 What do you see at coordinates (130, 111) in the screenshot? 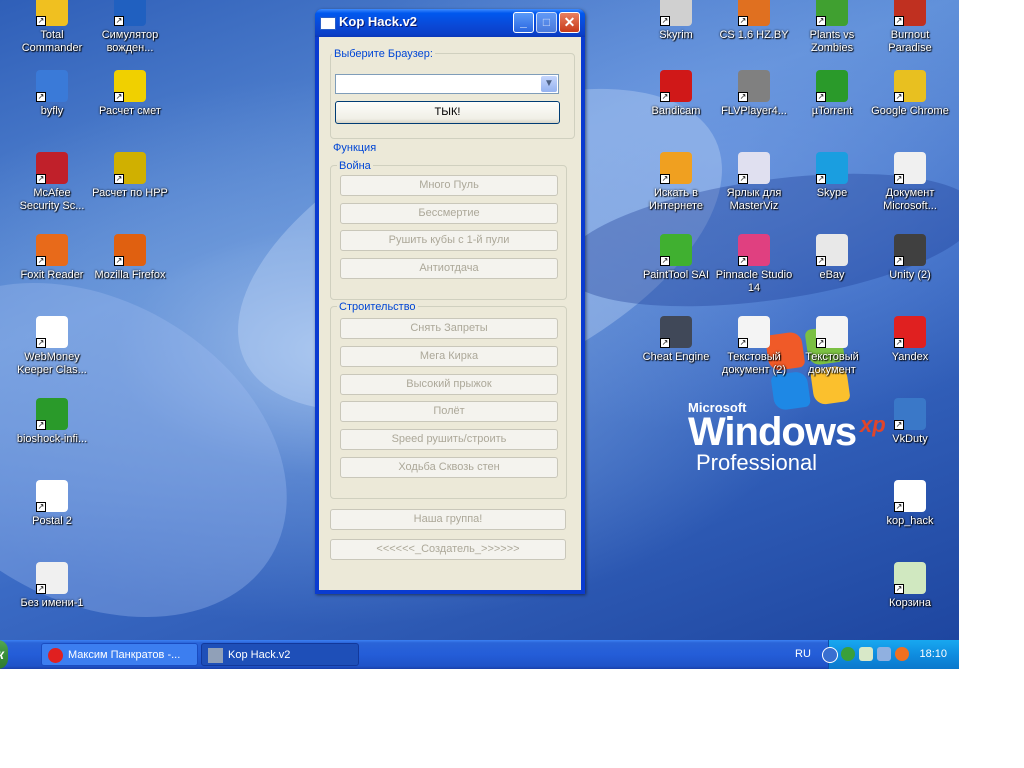
I see `desktop-icon-label: Расчет смет` at bounding box center [130, 111].